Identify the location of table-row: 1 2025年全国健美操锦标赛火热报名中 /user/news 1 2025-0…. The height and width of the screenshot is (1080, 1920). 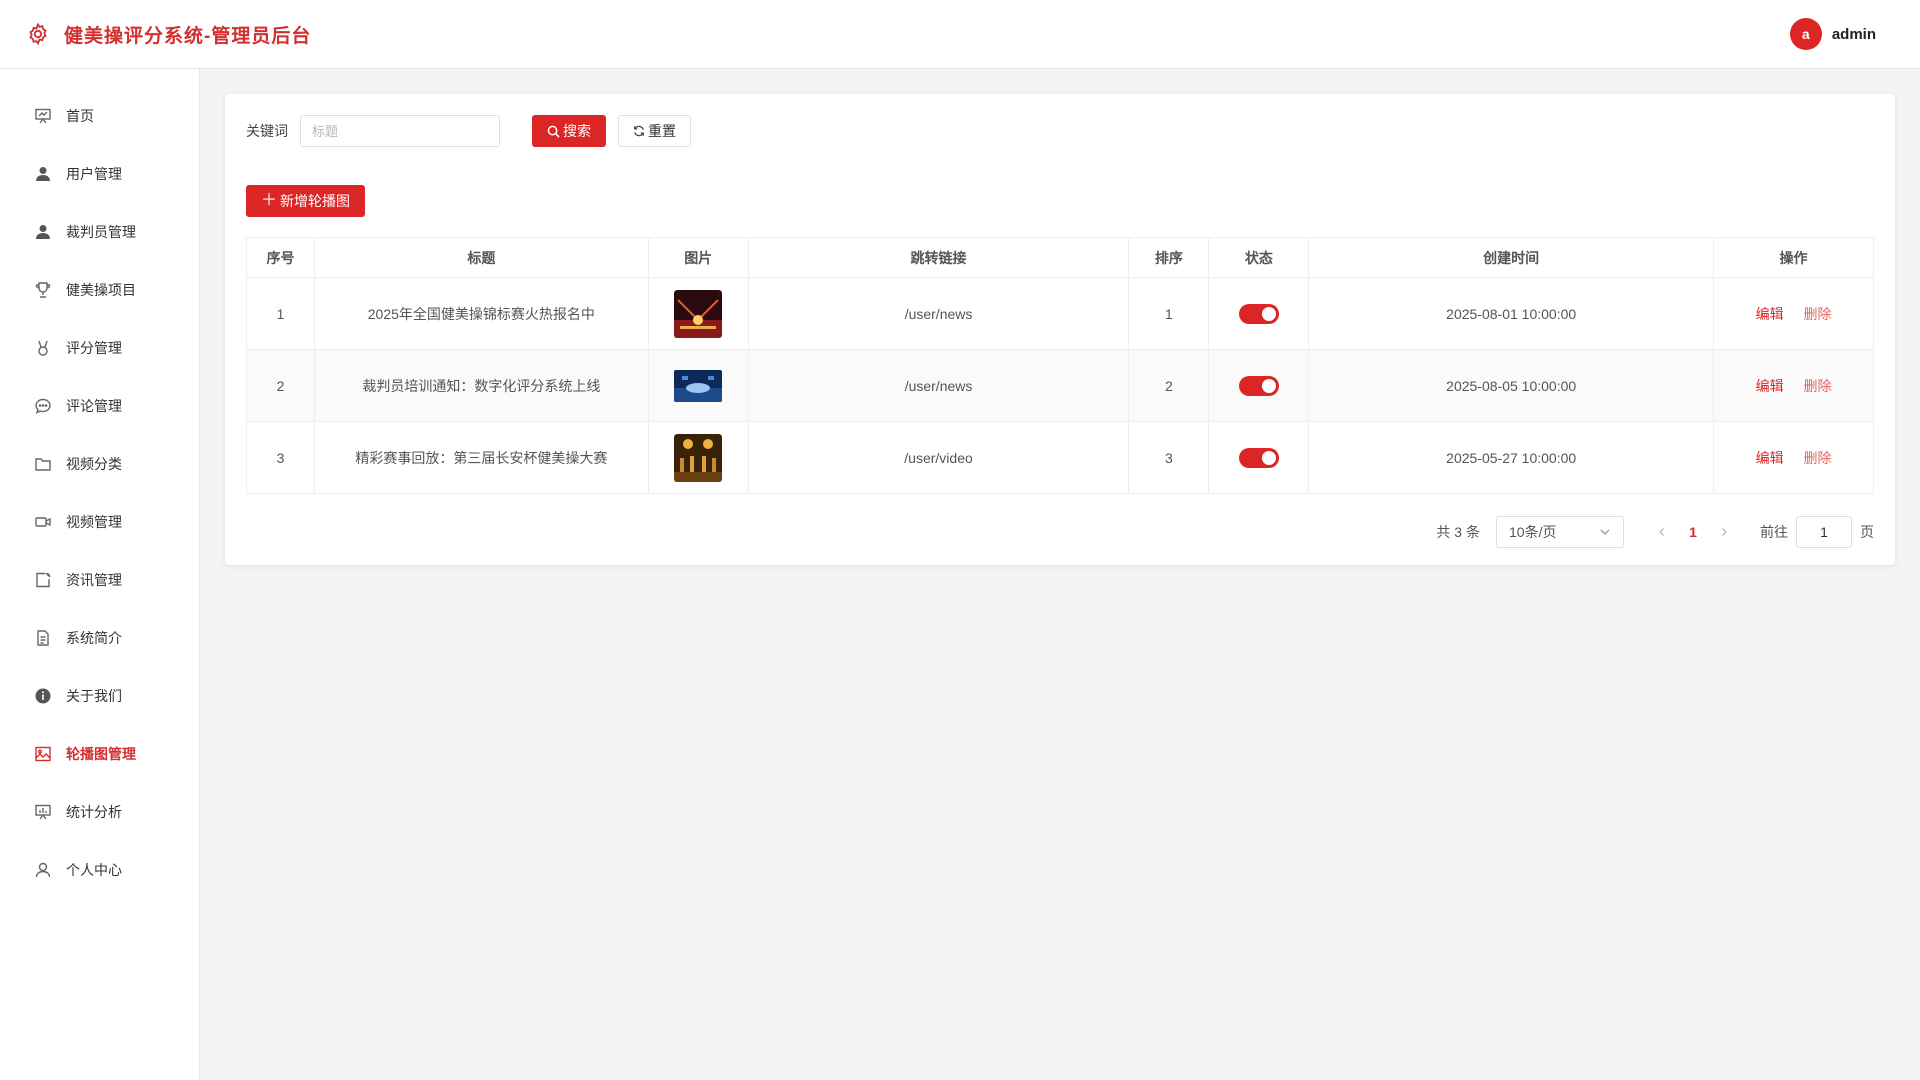
(1060, 313).